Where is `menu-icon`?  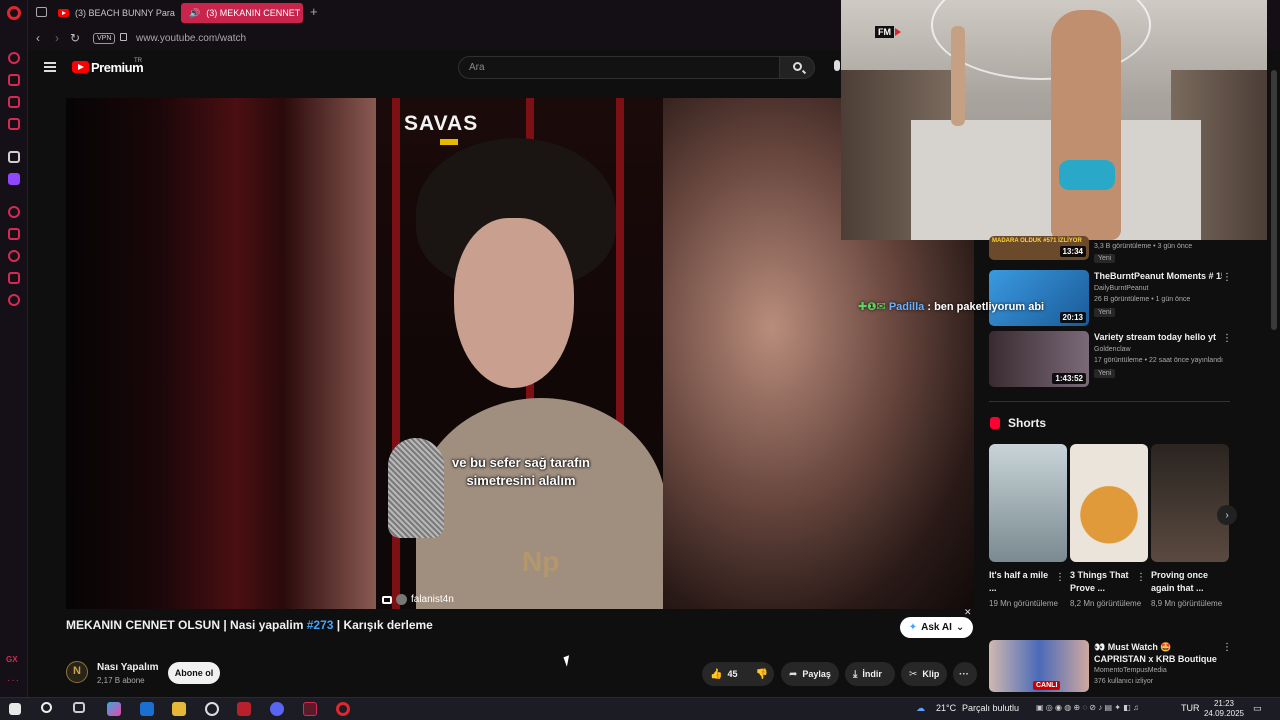 menu-icon is located at coordinates (50, 67).